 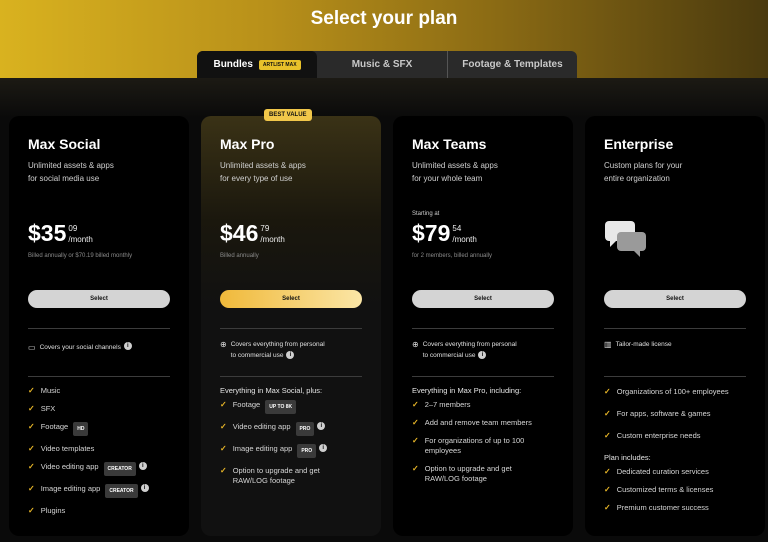 What do you see at coordinates (53, 510) in the screenshot?
I see `feature-label: Plugins` at bounding box center [53, 510].